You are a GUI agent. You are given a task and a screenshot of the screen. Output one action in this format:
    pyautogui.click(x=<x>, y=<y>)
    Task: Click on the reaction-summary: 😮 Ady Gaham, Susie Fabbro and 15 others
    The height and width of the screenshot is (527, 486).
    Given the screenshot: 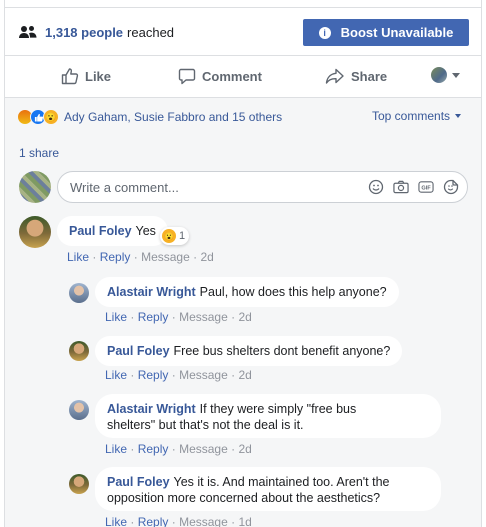 What is the action you would take?
    pyautogui.click(x=149, y=117)
    